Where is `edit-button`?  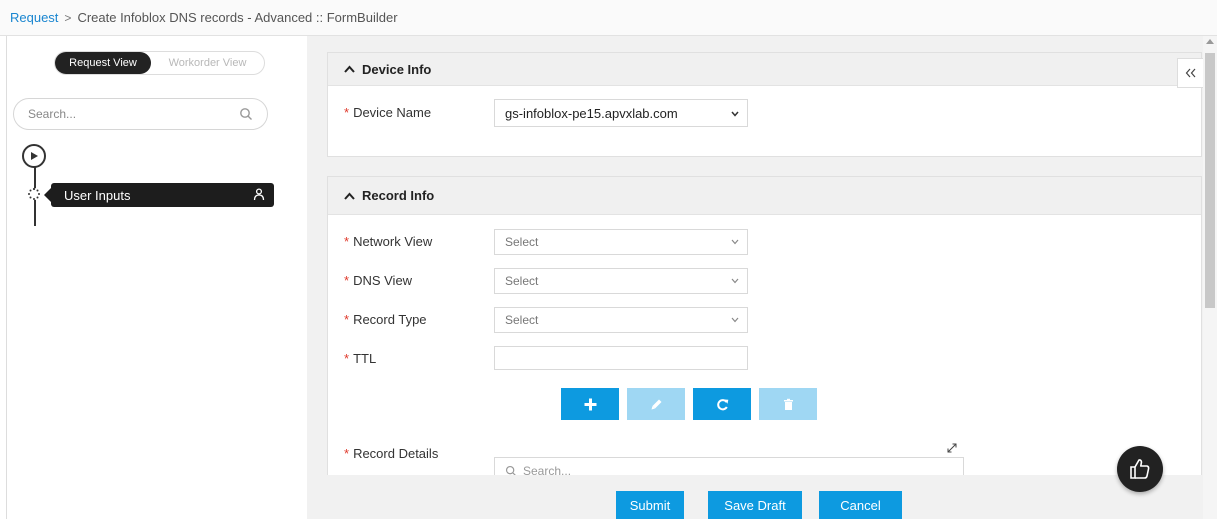
edit-button is located at coordinates (656, 404).